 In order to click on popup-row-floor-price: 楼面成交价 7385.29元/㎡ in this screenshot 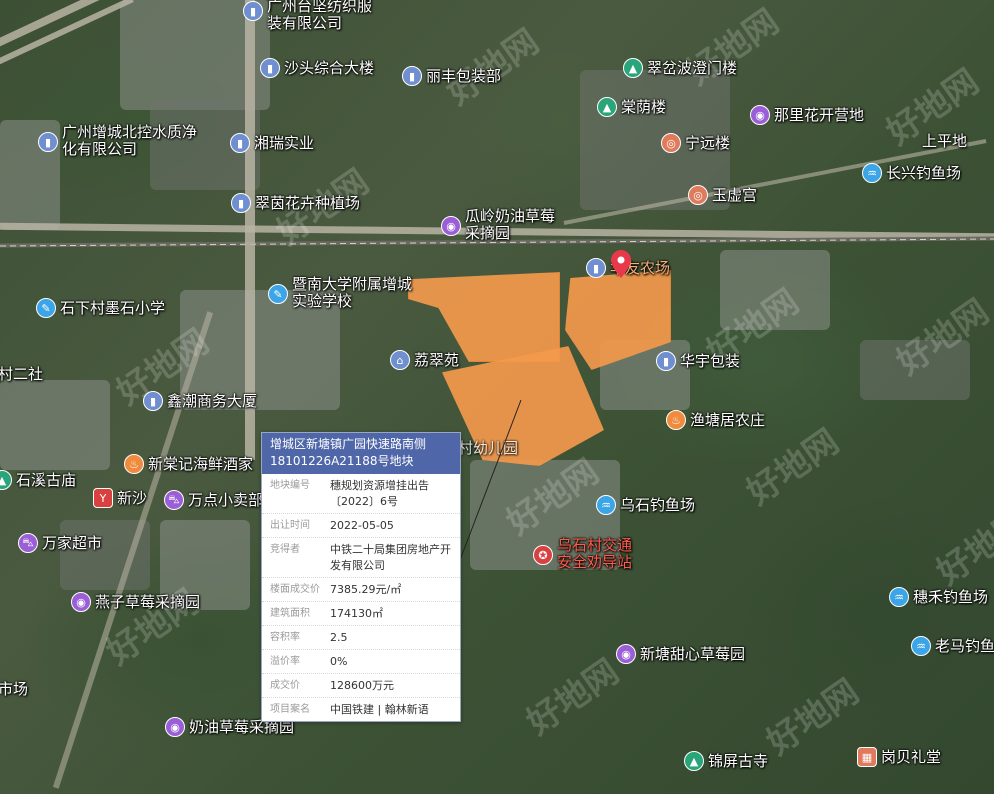, I will do `click(361, 590)`.